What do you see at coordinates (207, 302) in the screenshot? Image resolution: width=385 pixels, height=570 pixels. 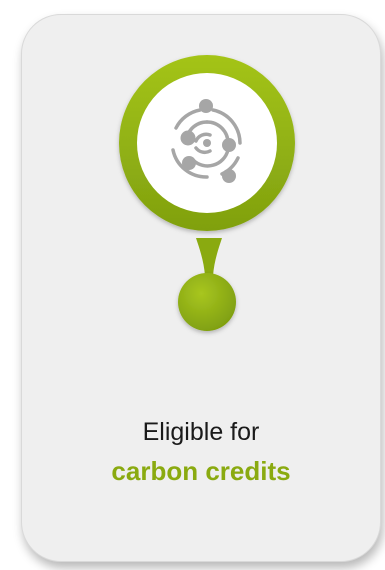 I see `pin-ball` at bounding box center [207, 302].